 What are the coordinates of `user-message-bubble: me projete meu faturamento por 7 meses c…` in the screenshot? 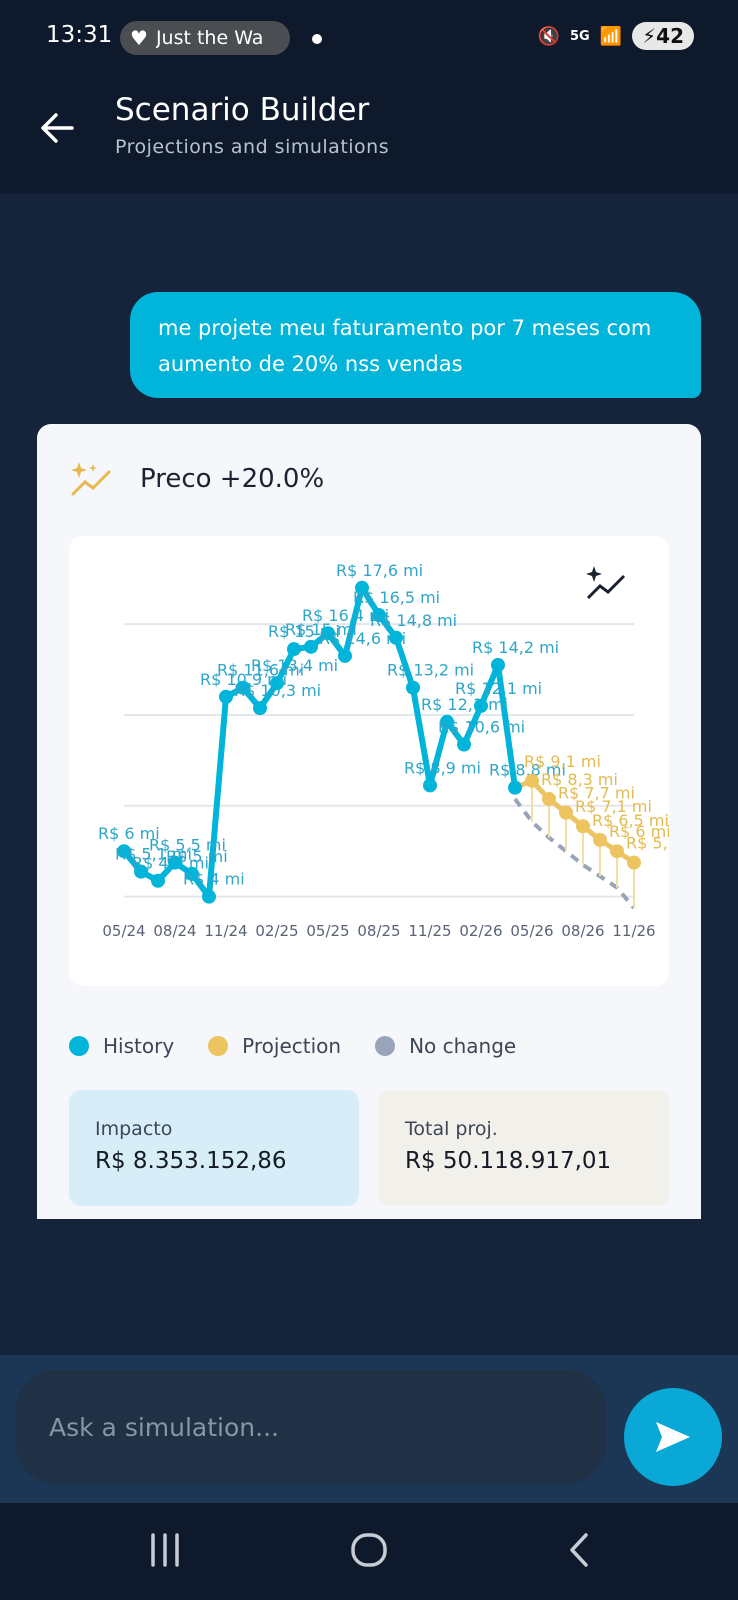 It's located at (415, 345).